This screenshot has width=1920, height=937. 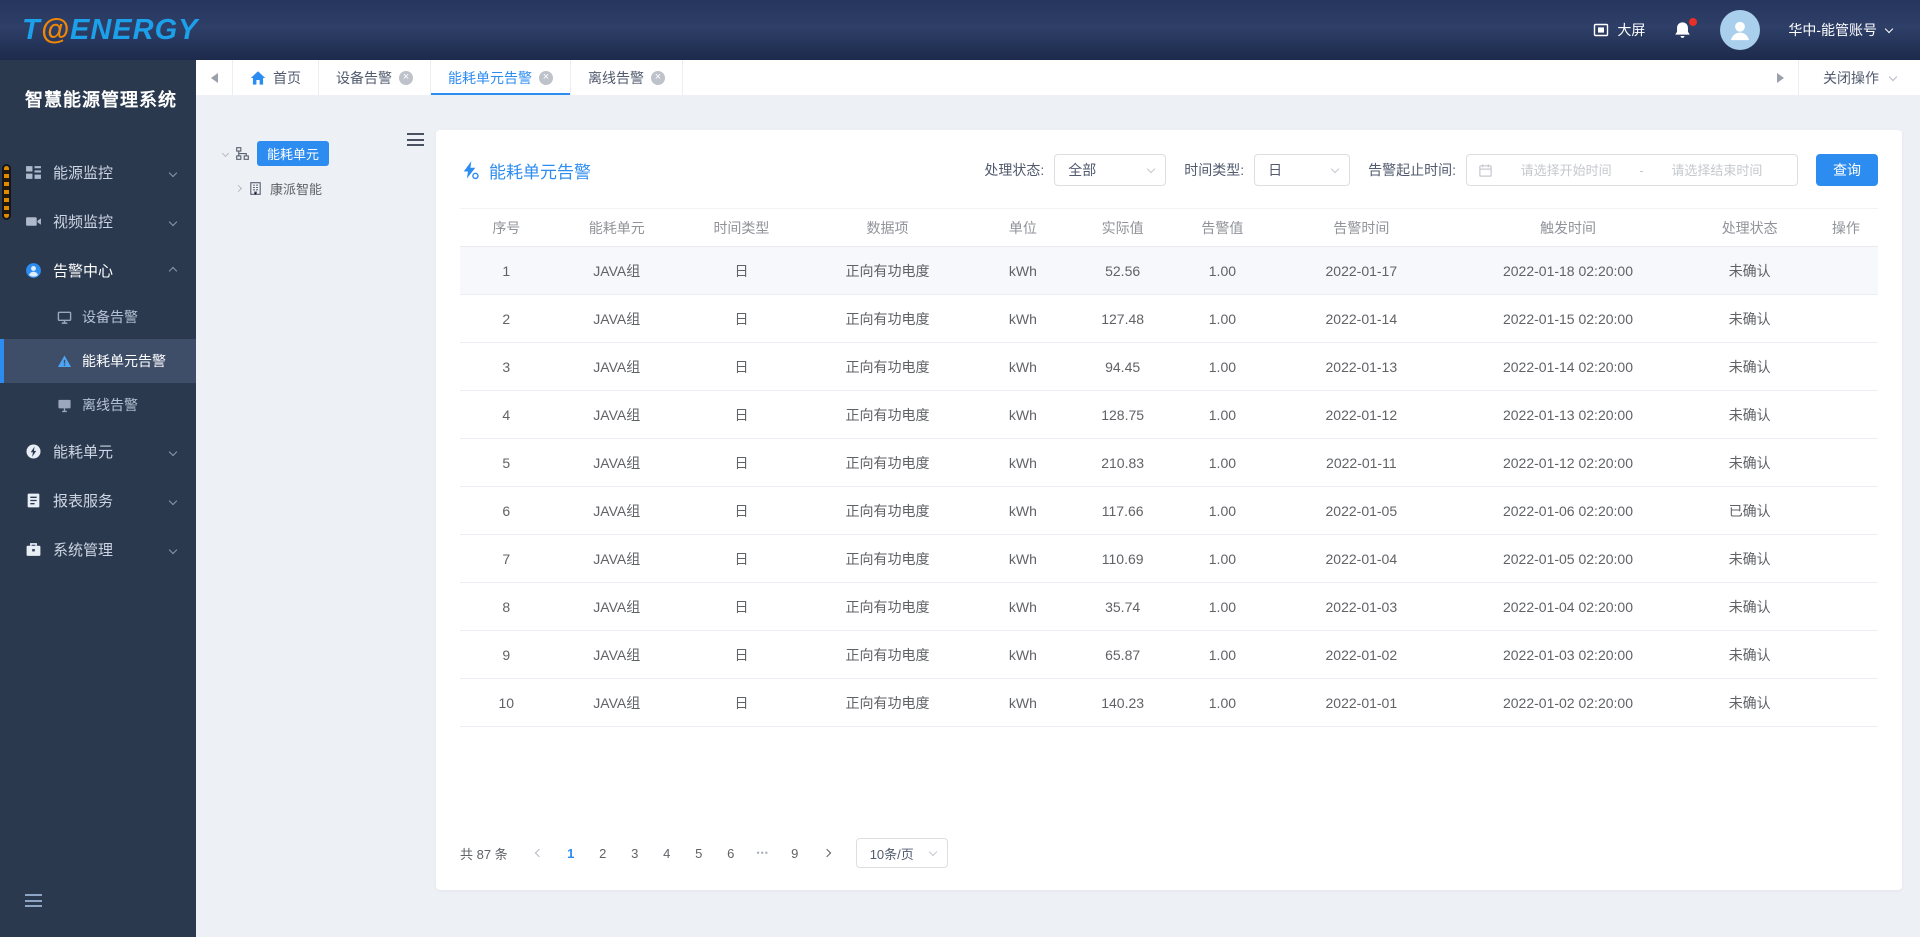 What do you see at coordinates (891, 854) in the screenshot?
I see `page-size-value: 10条/页` at bounding box center [891, 854].